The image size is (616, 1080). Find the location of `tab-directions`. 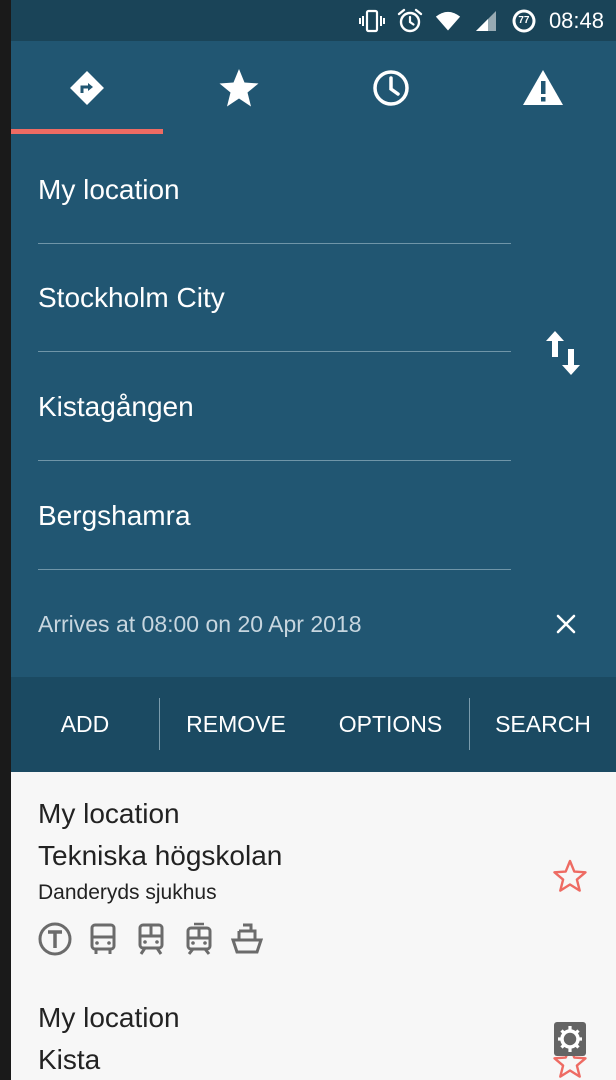

tab-directions is located at coordinates (87, 88).